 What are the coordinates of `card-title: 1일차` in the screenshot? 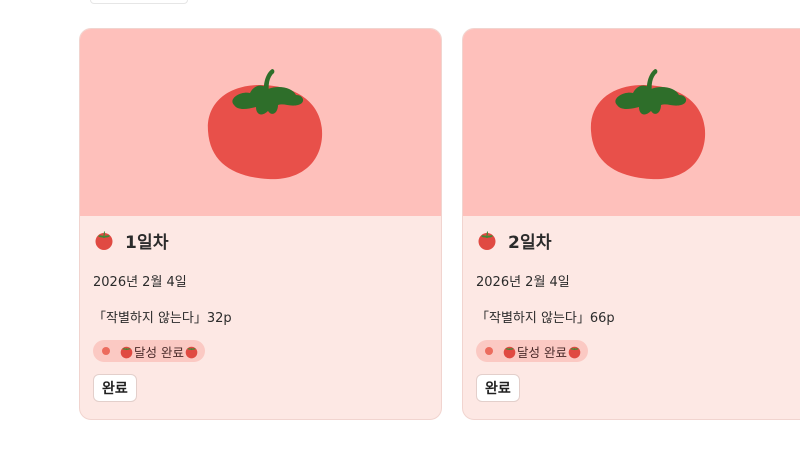 It's located at (147, 242).